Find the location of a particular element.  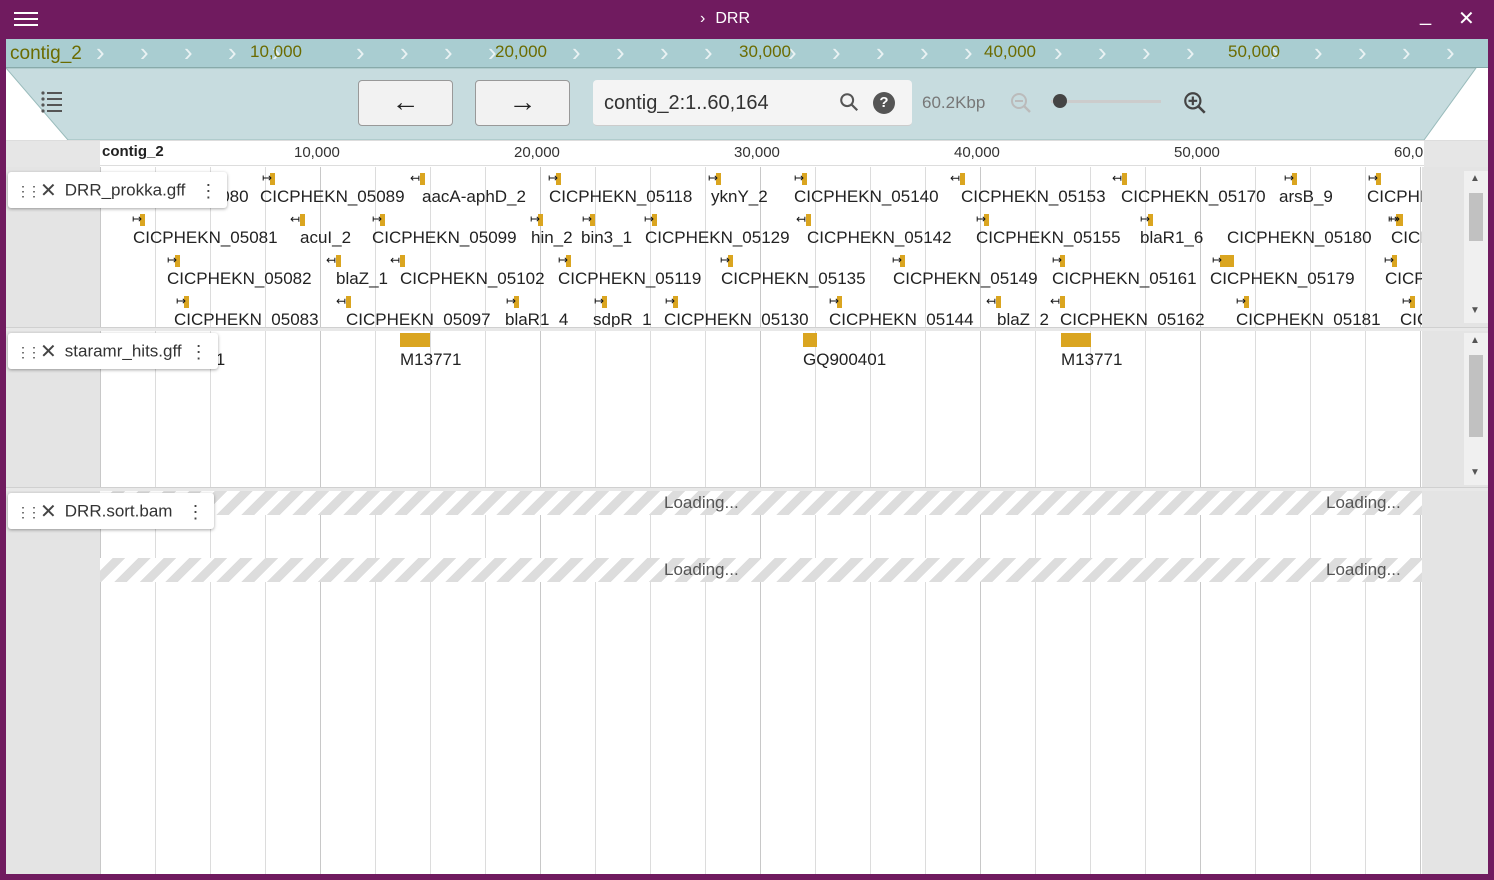

forward-button: → is located at coordinates (522, 103).